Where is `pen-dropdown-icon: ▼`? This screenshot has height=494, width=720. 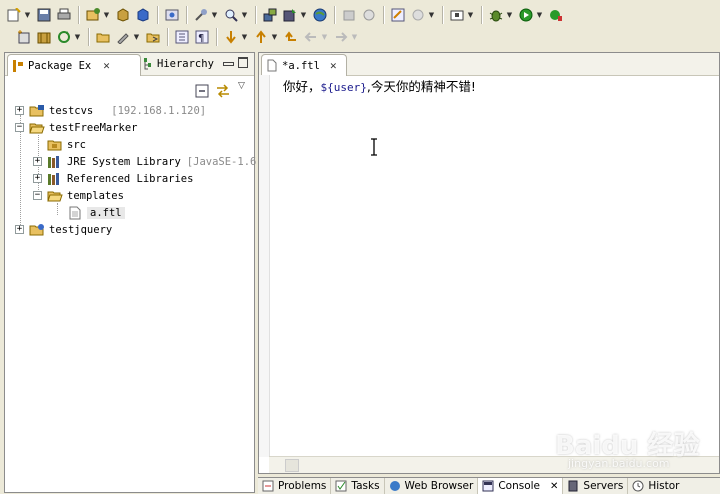
pen-dropdown-icon: ▼ is located at coordinates (136, 37).